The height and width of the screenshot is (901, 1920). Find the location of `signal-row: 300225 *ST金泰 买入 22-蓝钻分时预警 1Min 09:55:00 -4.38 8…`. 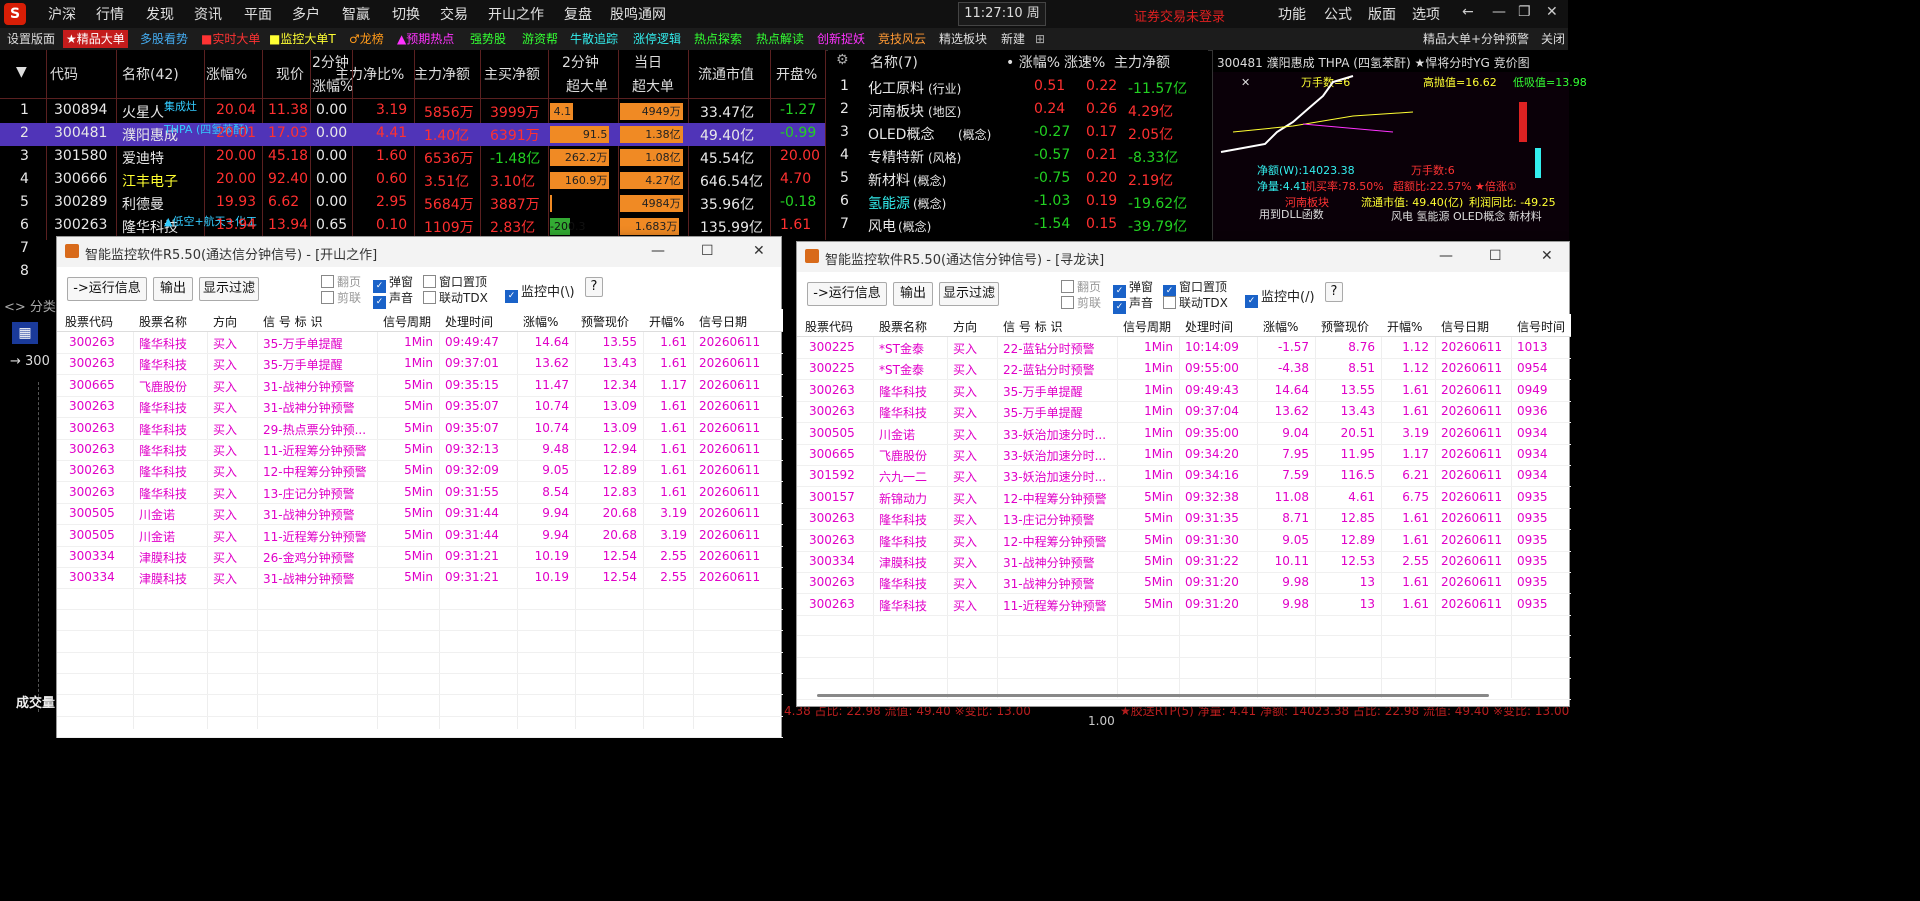

signal-row: 300225 *ST金泰 买入 22-蓝钻分时预警 1Min 09:55:00 -4.38 8… is located at coordinates (1184, 369).